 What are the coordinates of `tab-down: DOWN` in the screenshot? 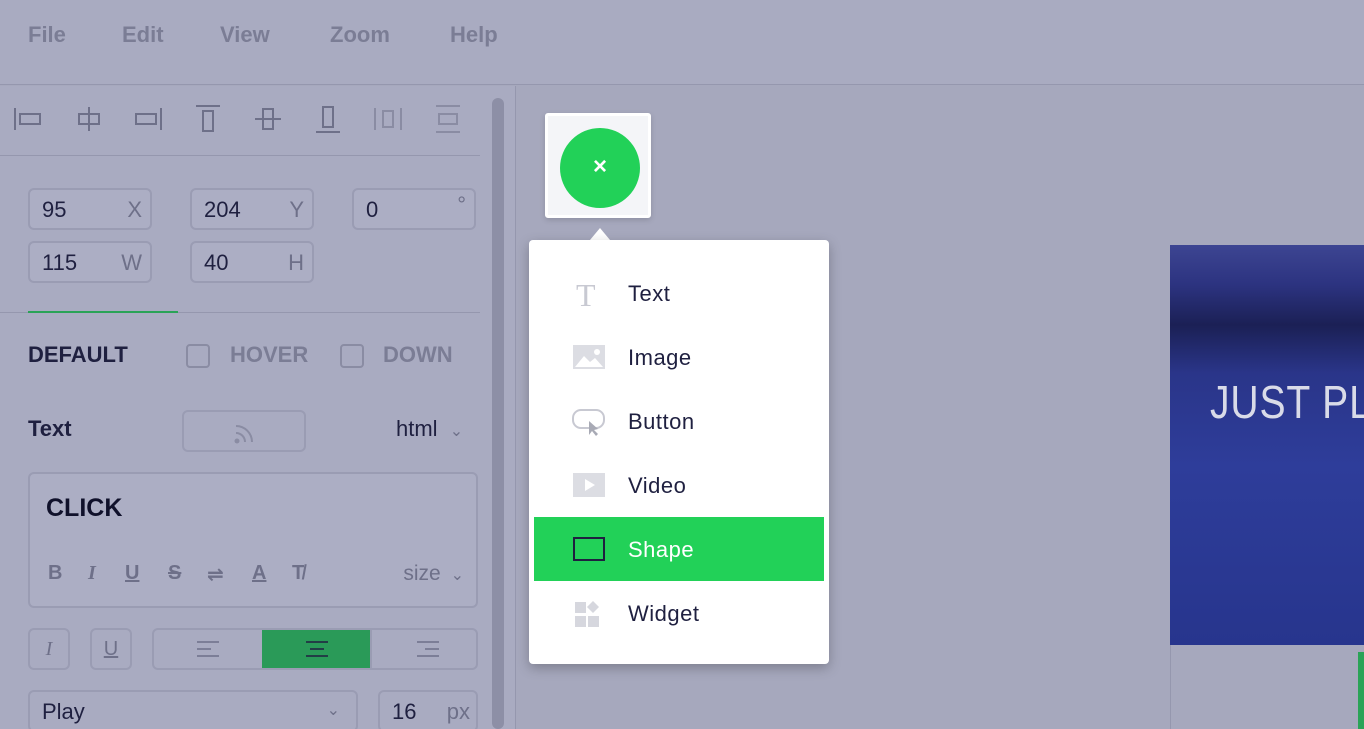 It's located at (418, 355).